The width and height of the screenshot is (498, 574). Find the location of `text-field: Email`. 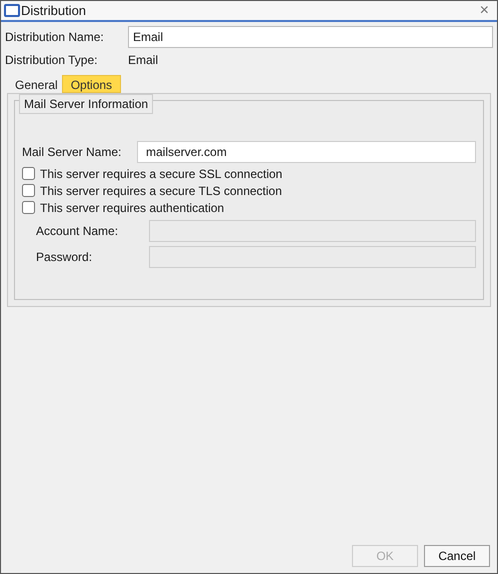

text-field: Email is located at coordinates (310, 37).